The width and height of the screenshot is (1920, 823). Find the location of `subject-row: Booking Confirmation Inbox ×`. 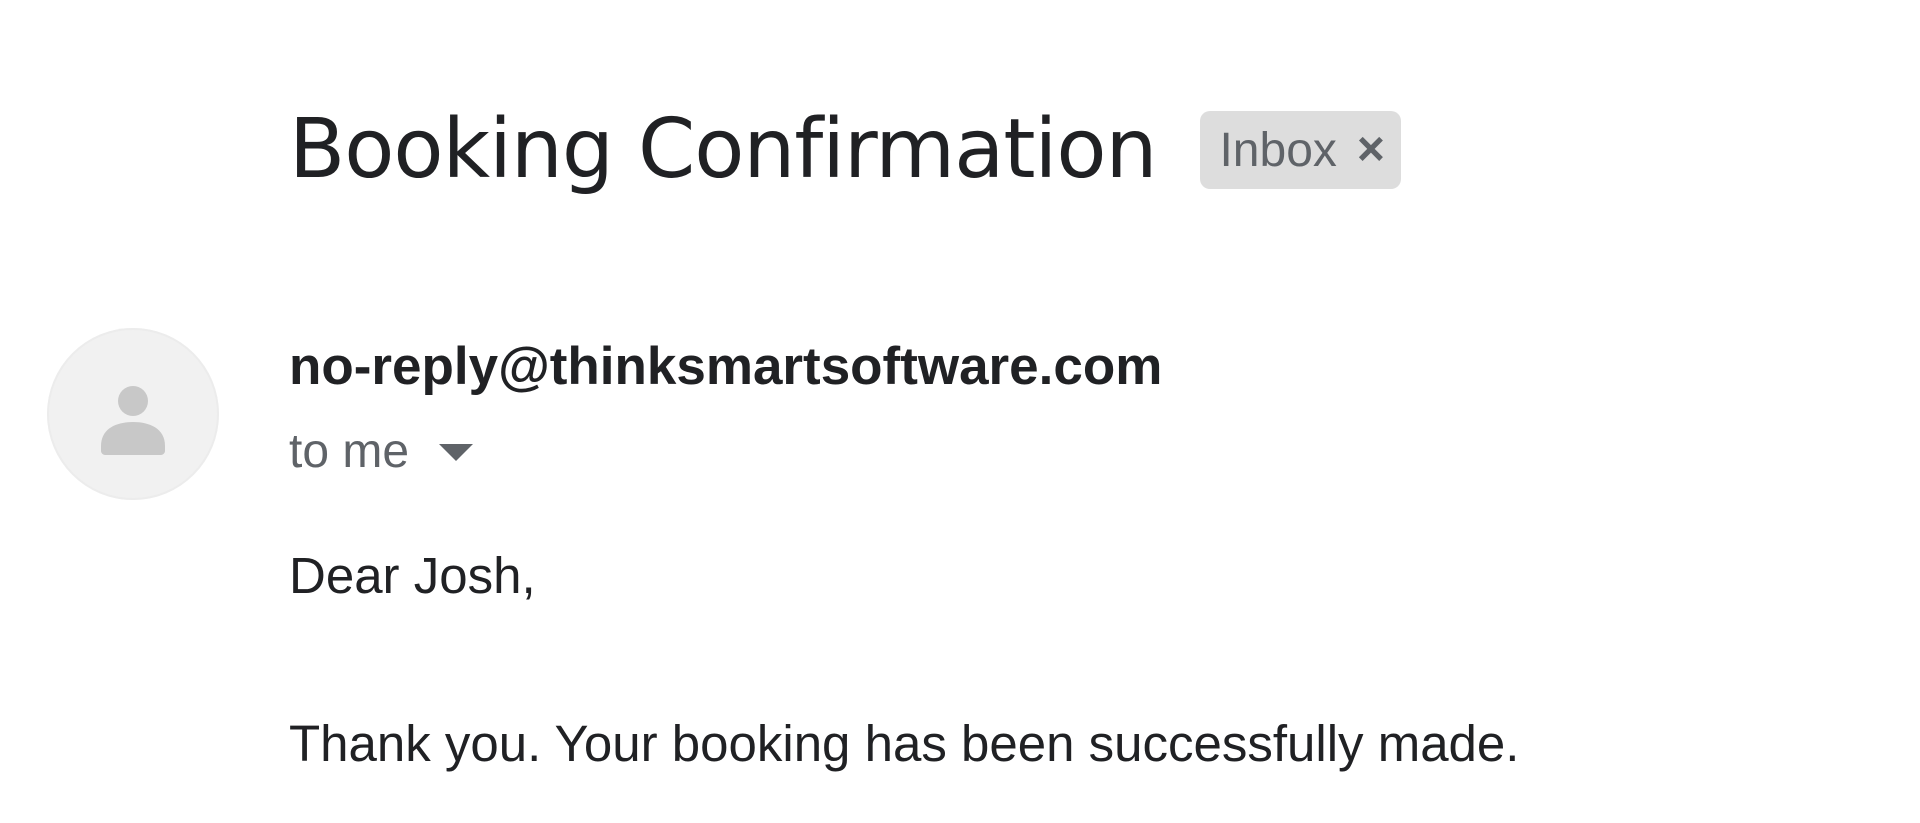

subject-row: Booking Confirmation Inbox × is located at coordinates (845, 150).